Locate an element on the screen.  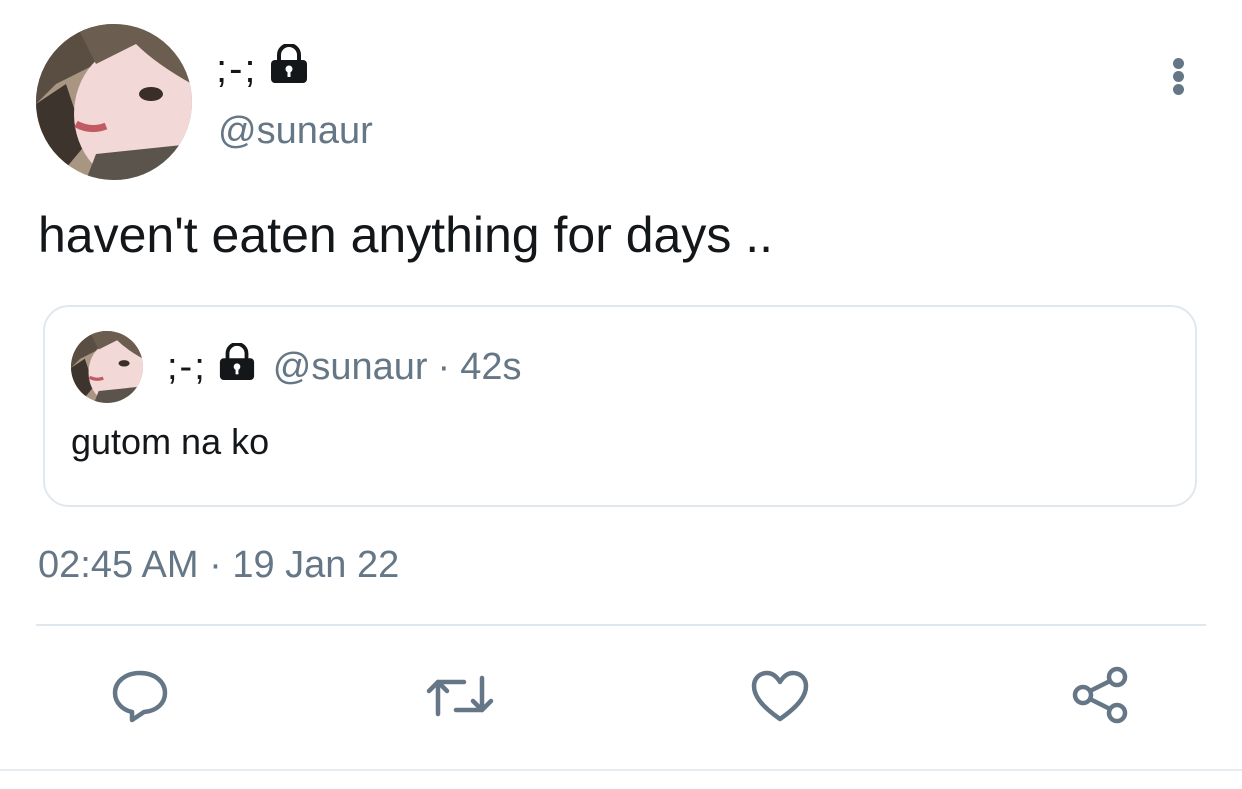
retweet-button is located at coordinates (460, 698).